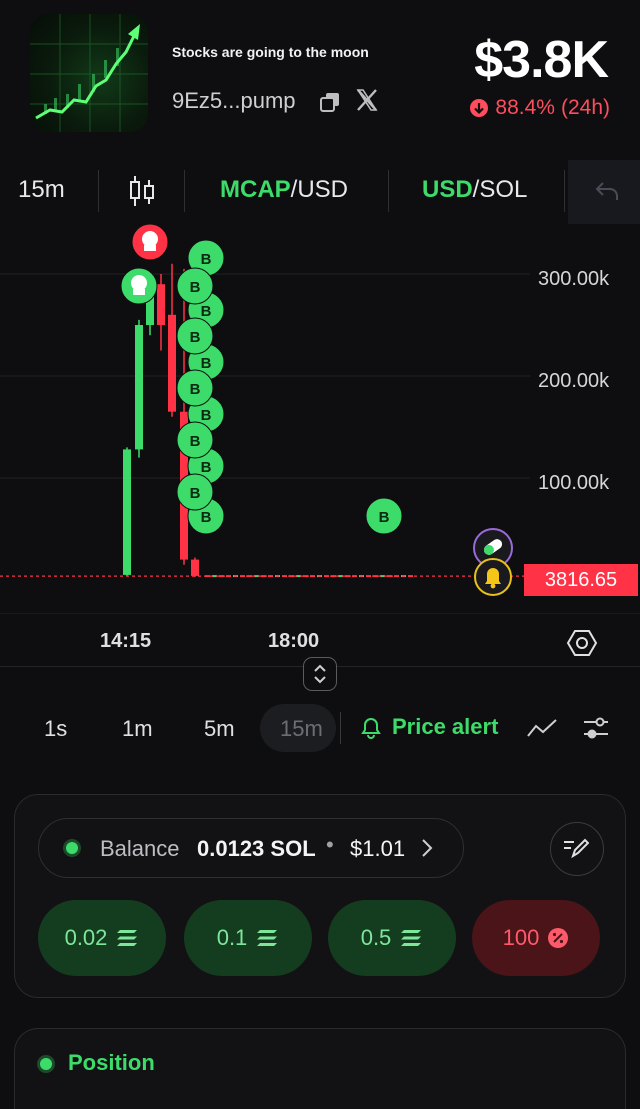 This screenshot has height=1109, width=640. What do you see at coordinates (574, 279) in the screenshot?
I see `y-axis-tick: 300.00k` at bounding box center [574, 279].